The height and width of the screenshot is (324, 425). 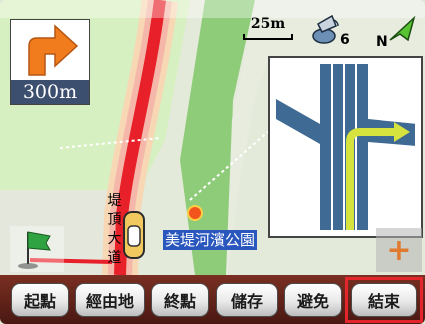 What do you see at coordinates (345, 40) in the screenshot?
I see `satellite-count: 6` at bounding box center [345, 40].